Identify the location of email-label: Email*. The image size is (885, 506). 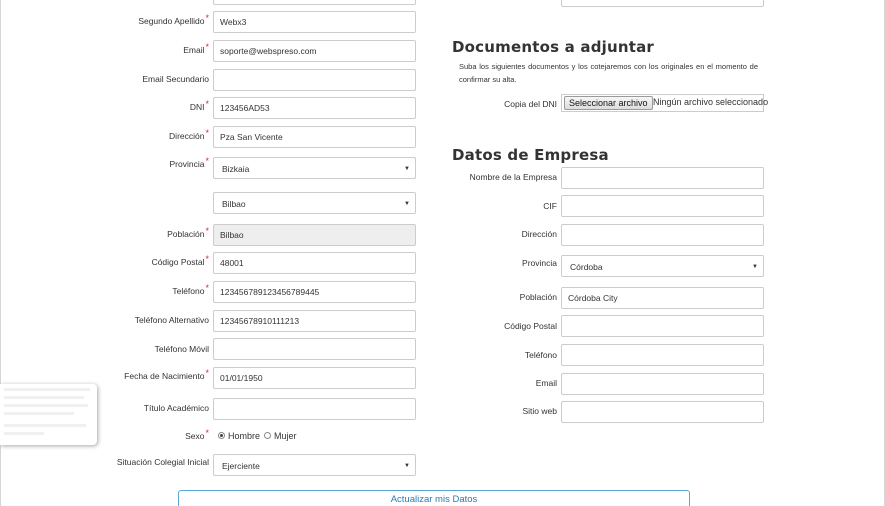
(196, 48).